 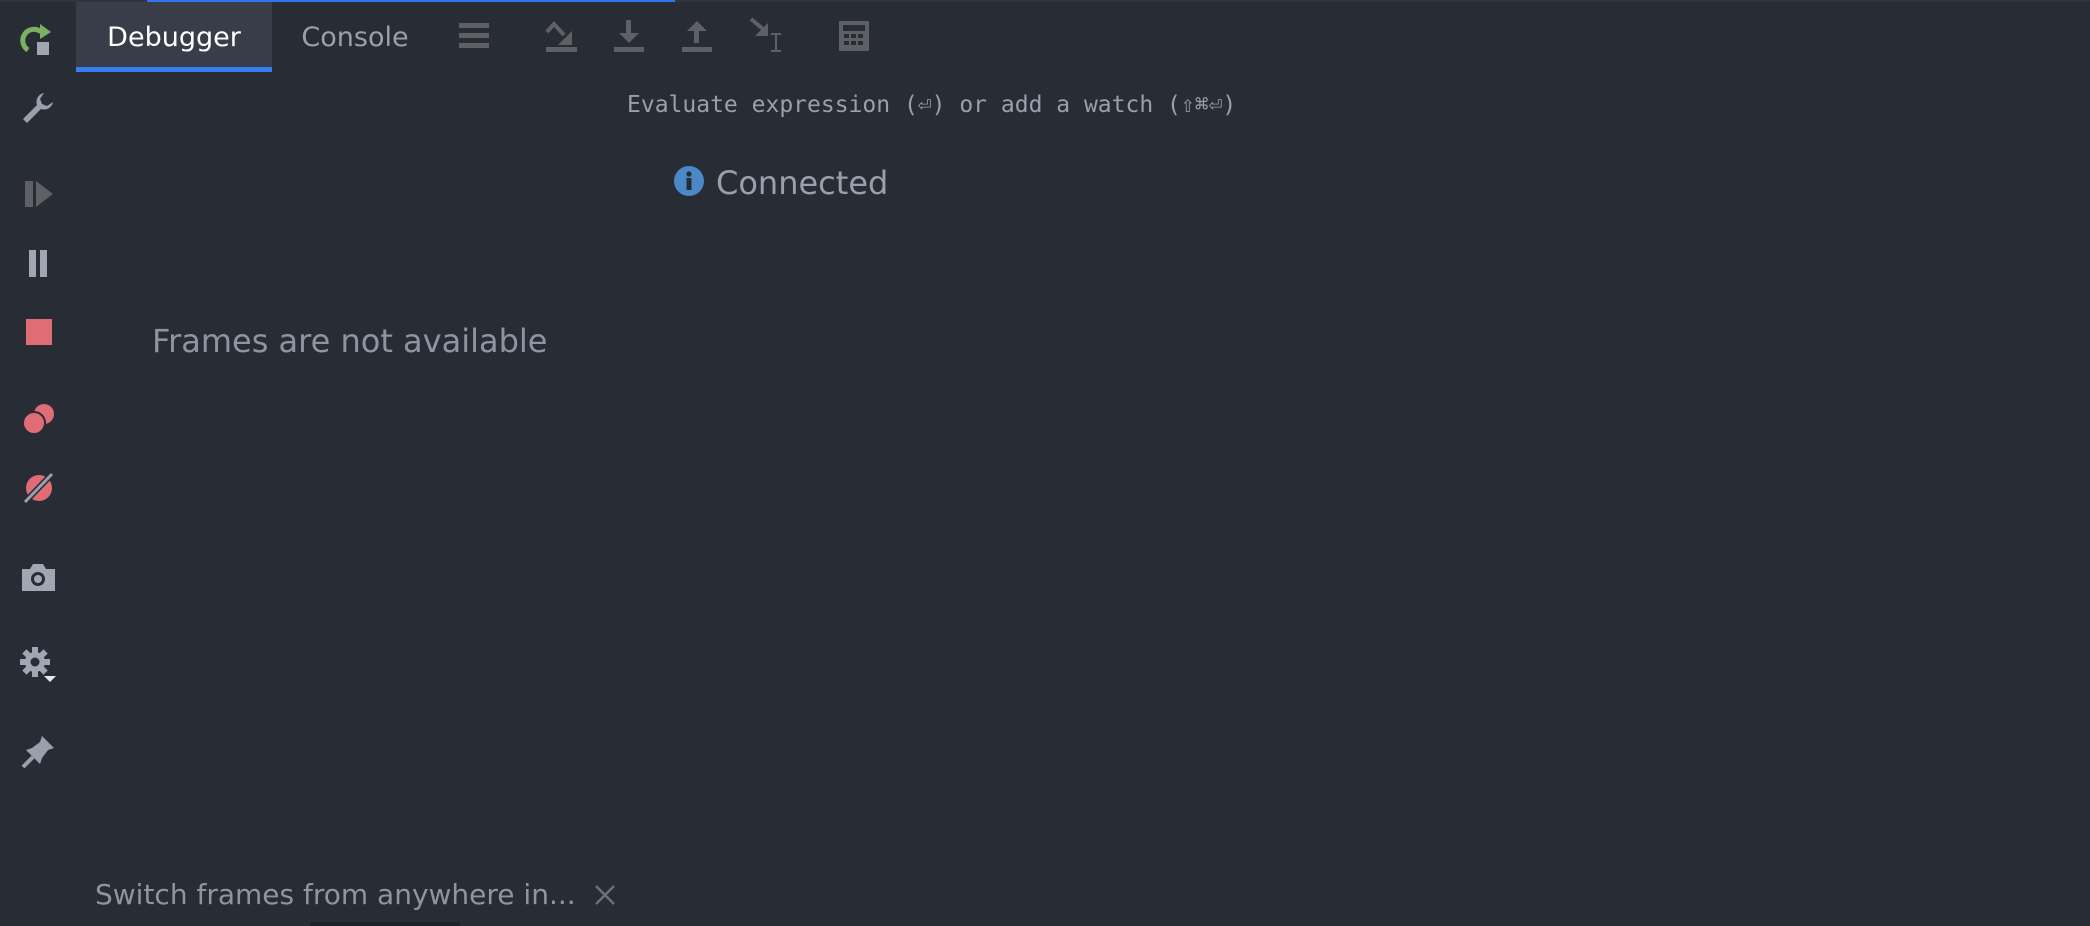 I want to click on tab-console: Console, so click(x=355, y=37).